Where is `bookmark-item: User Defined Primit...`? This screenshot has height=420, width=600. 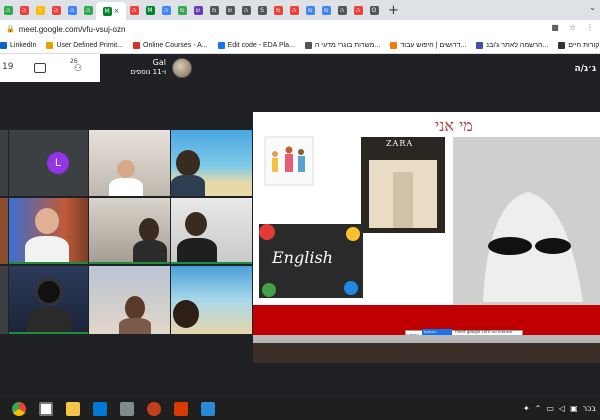 bookmark-item: User Defined Primit... is located at coordinates (84, 45).